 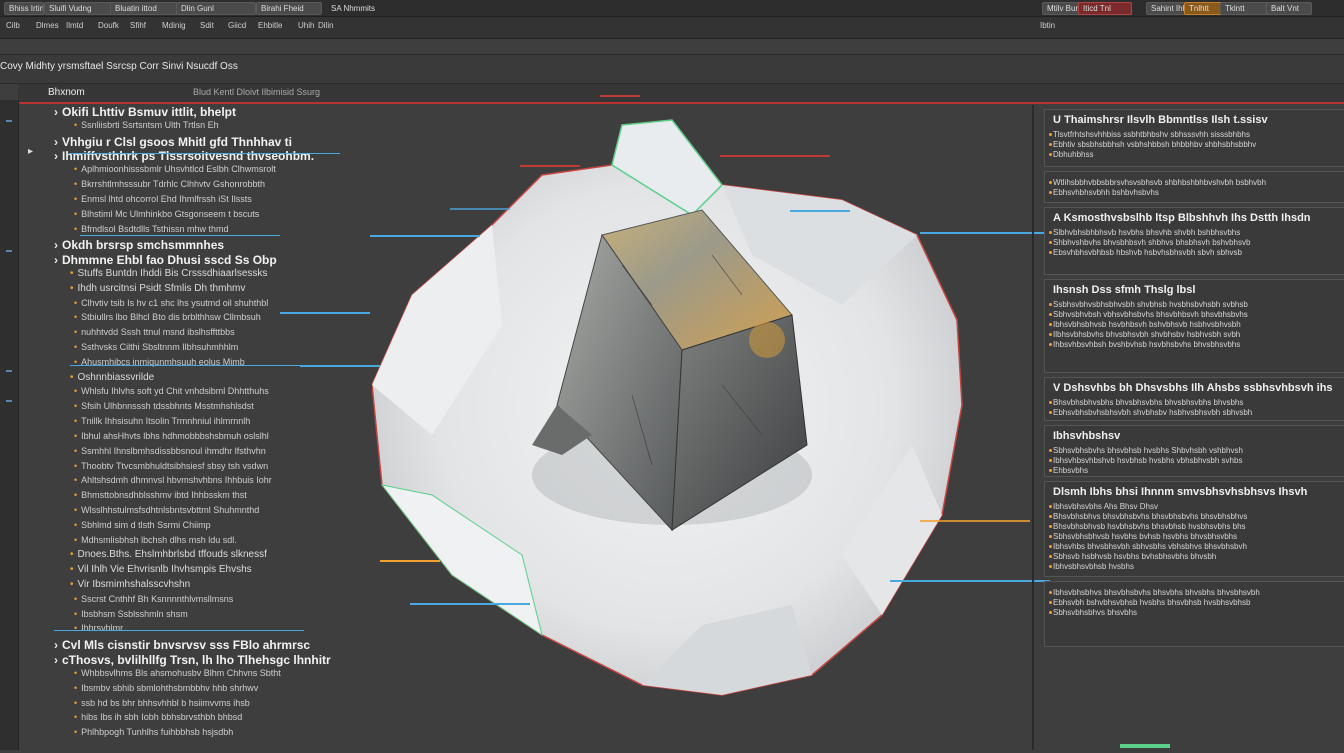 I want to click on property-row: • Sbhlmd sim d tlsth Ssrmi Chiimp, so click(x=142, y=525).